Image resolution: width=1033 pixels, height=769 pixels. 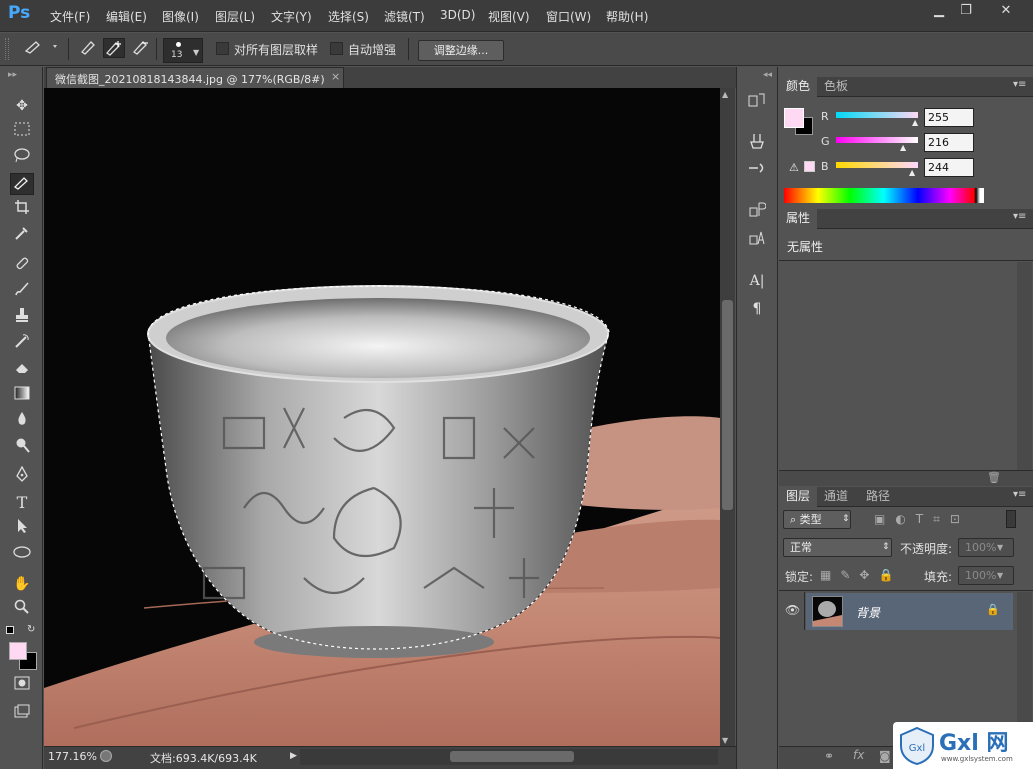 What do you see at coordinates (817, 519) in the screenshot?
I see `layer-filter-select: ⌕ 类型 ⇕` at bounding box center [817, 519].